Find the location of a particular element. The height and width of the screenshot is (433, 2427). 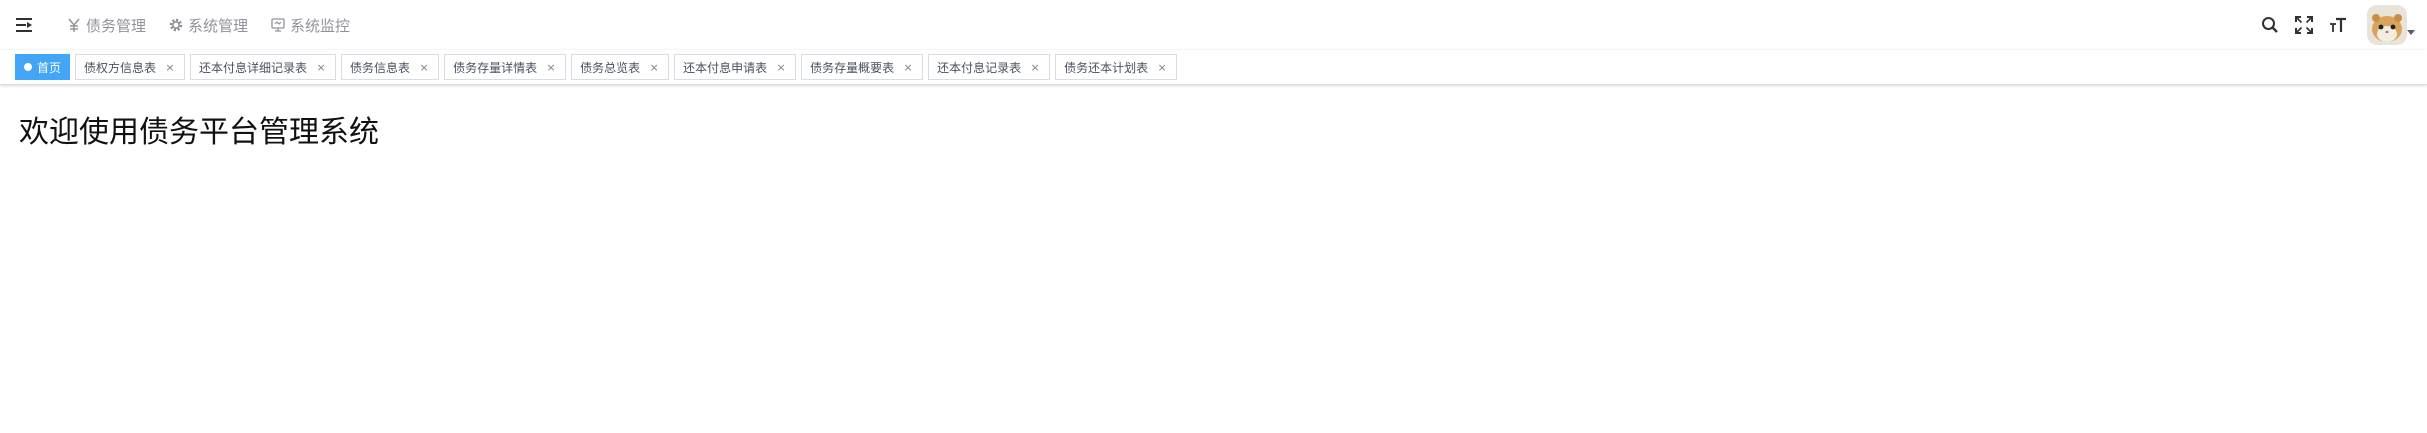

tag-item: 债务存量概要表 × is located at coordinates (862, 67).